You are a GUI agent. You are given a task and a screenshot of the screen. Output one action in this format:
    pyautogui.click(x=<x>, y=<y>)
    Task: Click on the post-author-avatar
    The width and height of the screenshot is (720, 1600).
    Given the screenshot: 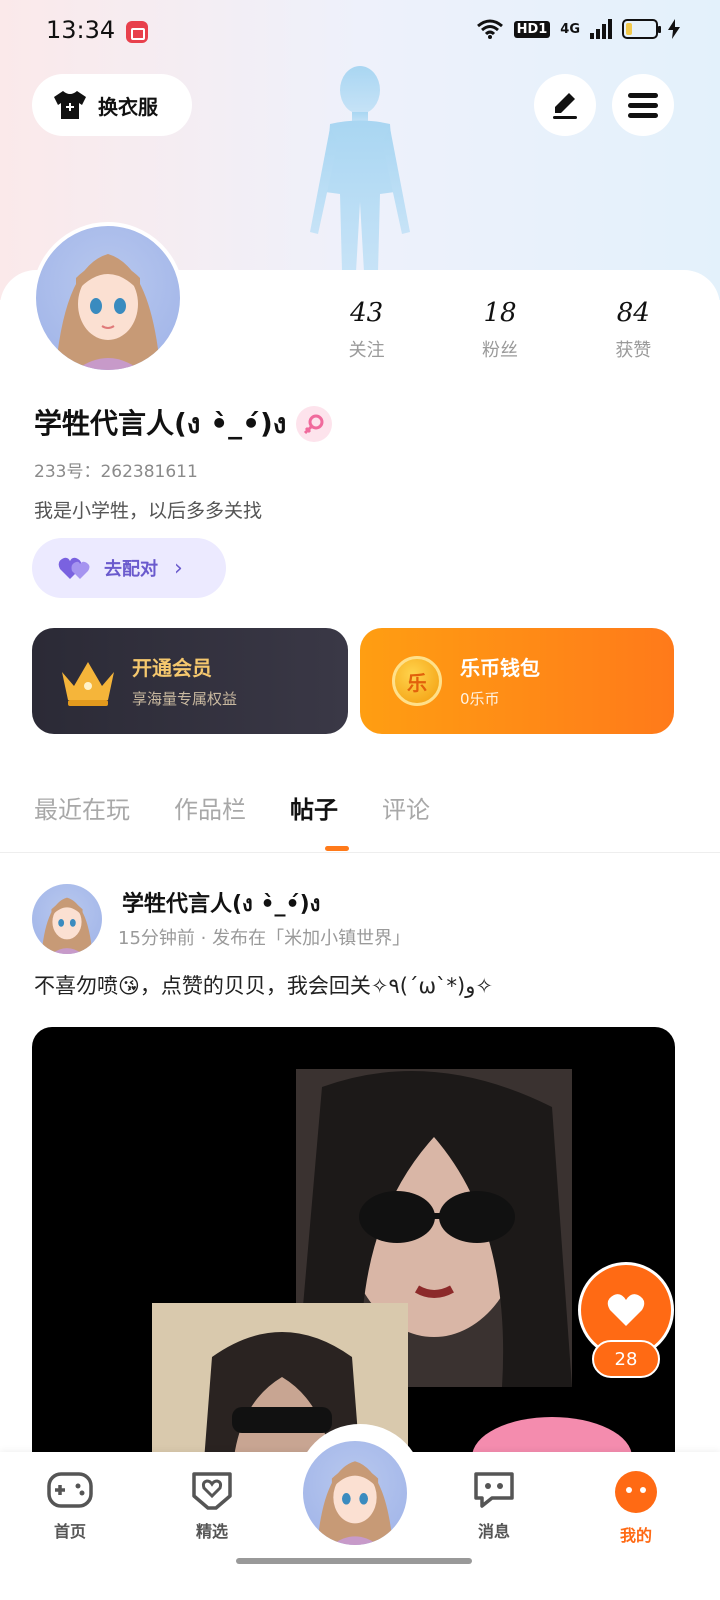 What is the action you would take?
    pyautogui.click(x=67, y=919)
    